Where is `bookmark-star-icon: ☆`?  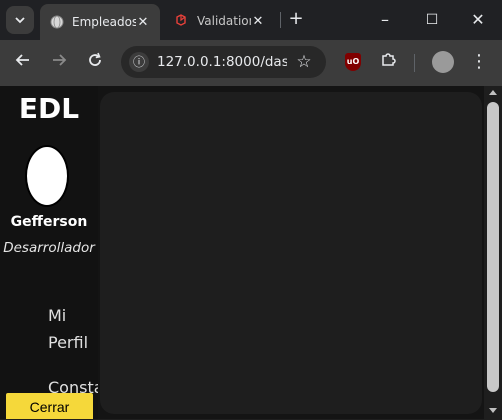 bookmark-star-icon: ☆ is located at coordinates (304, 62).